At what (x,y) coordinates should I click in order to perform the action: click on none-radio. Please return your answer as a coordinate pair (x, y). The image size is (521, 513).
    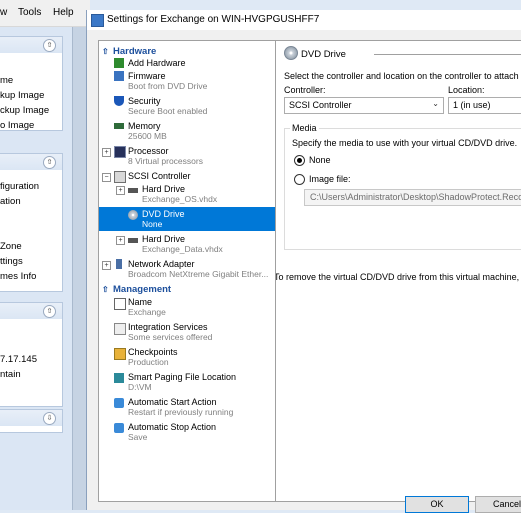
    Looking at the image, I should click on (299, 160).